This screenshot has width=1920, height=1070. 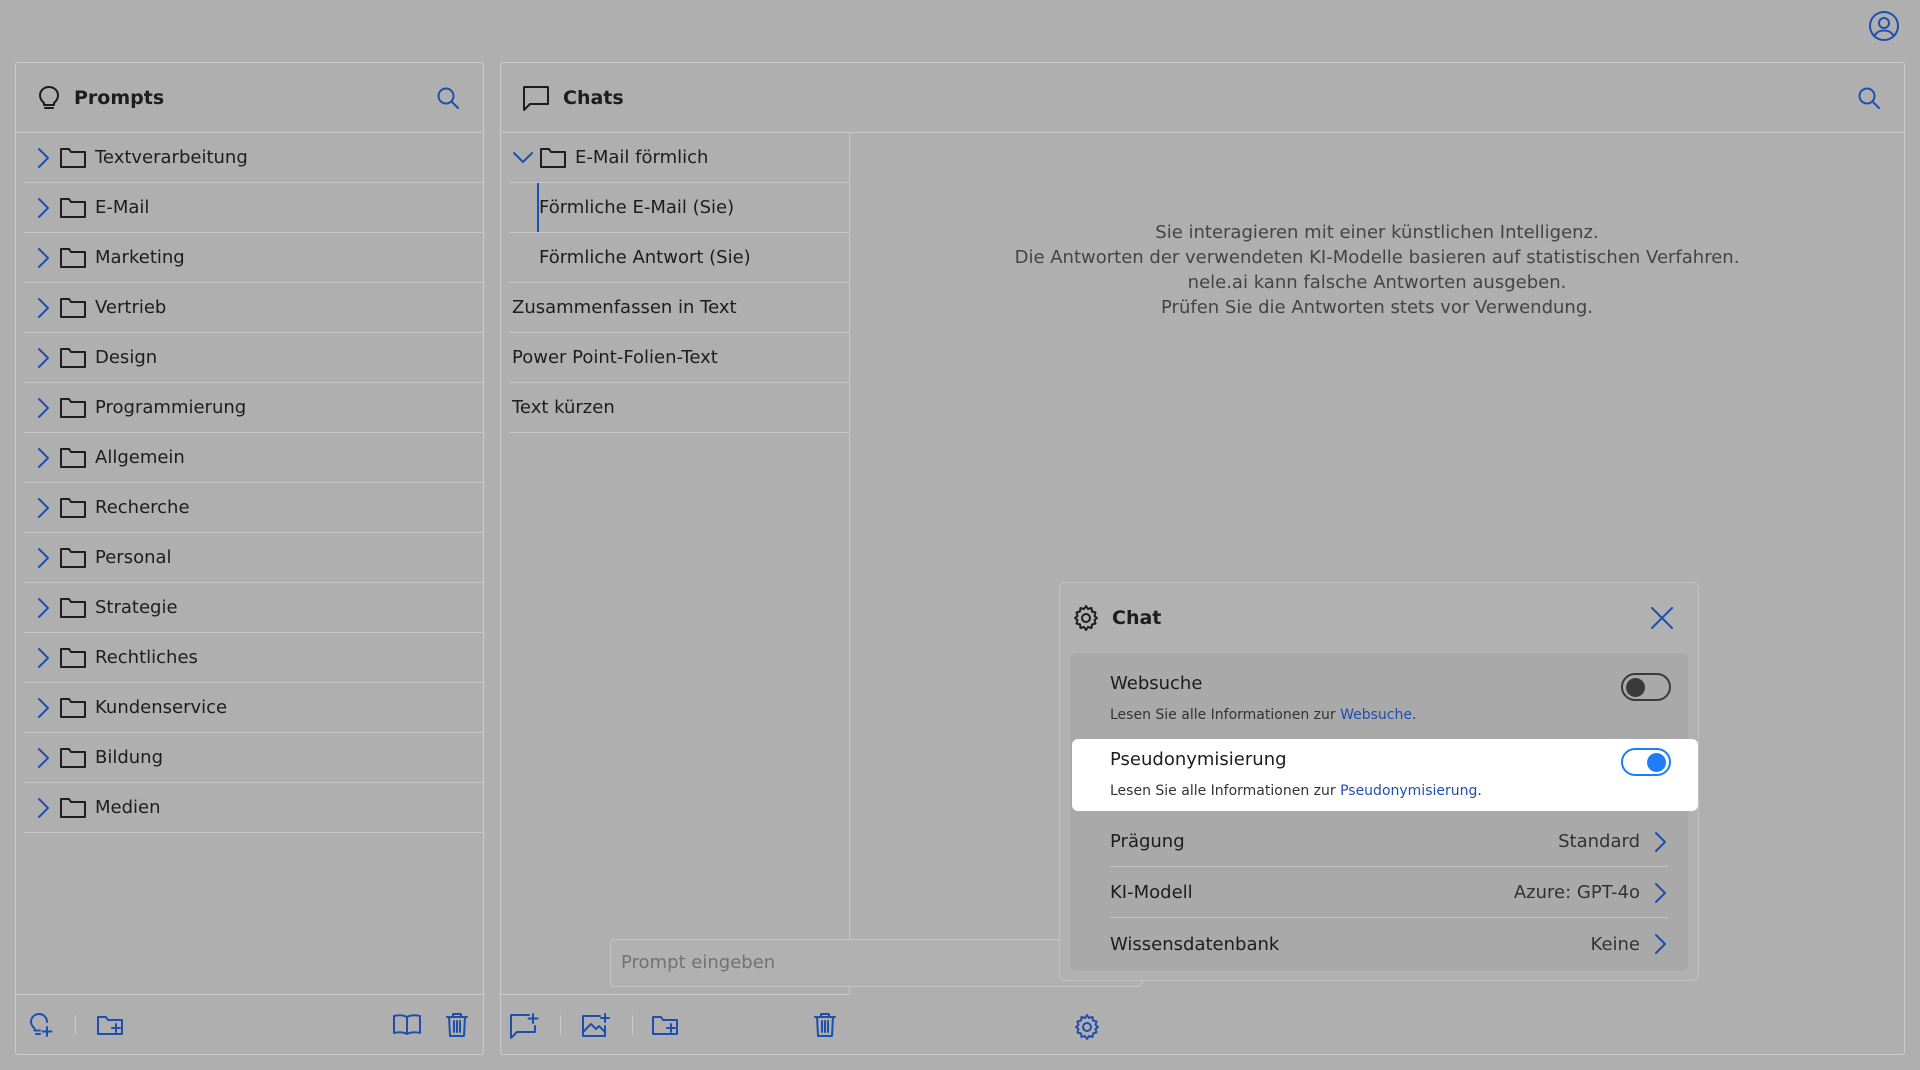 I want to click on praegung-value: Standard, so click(x=1599, y=841).